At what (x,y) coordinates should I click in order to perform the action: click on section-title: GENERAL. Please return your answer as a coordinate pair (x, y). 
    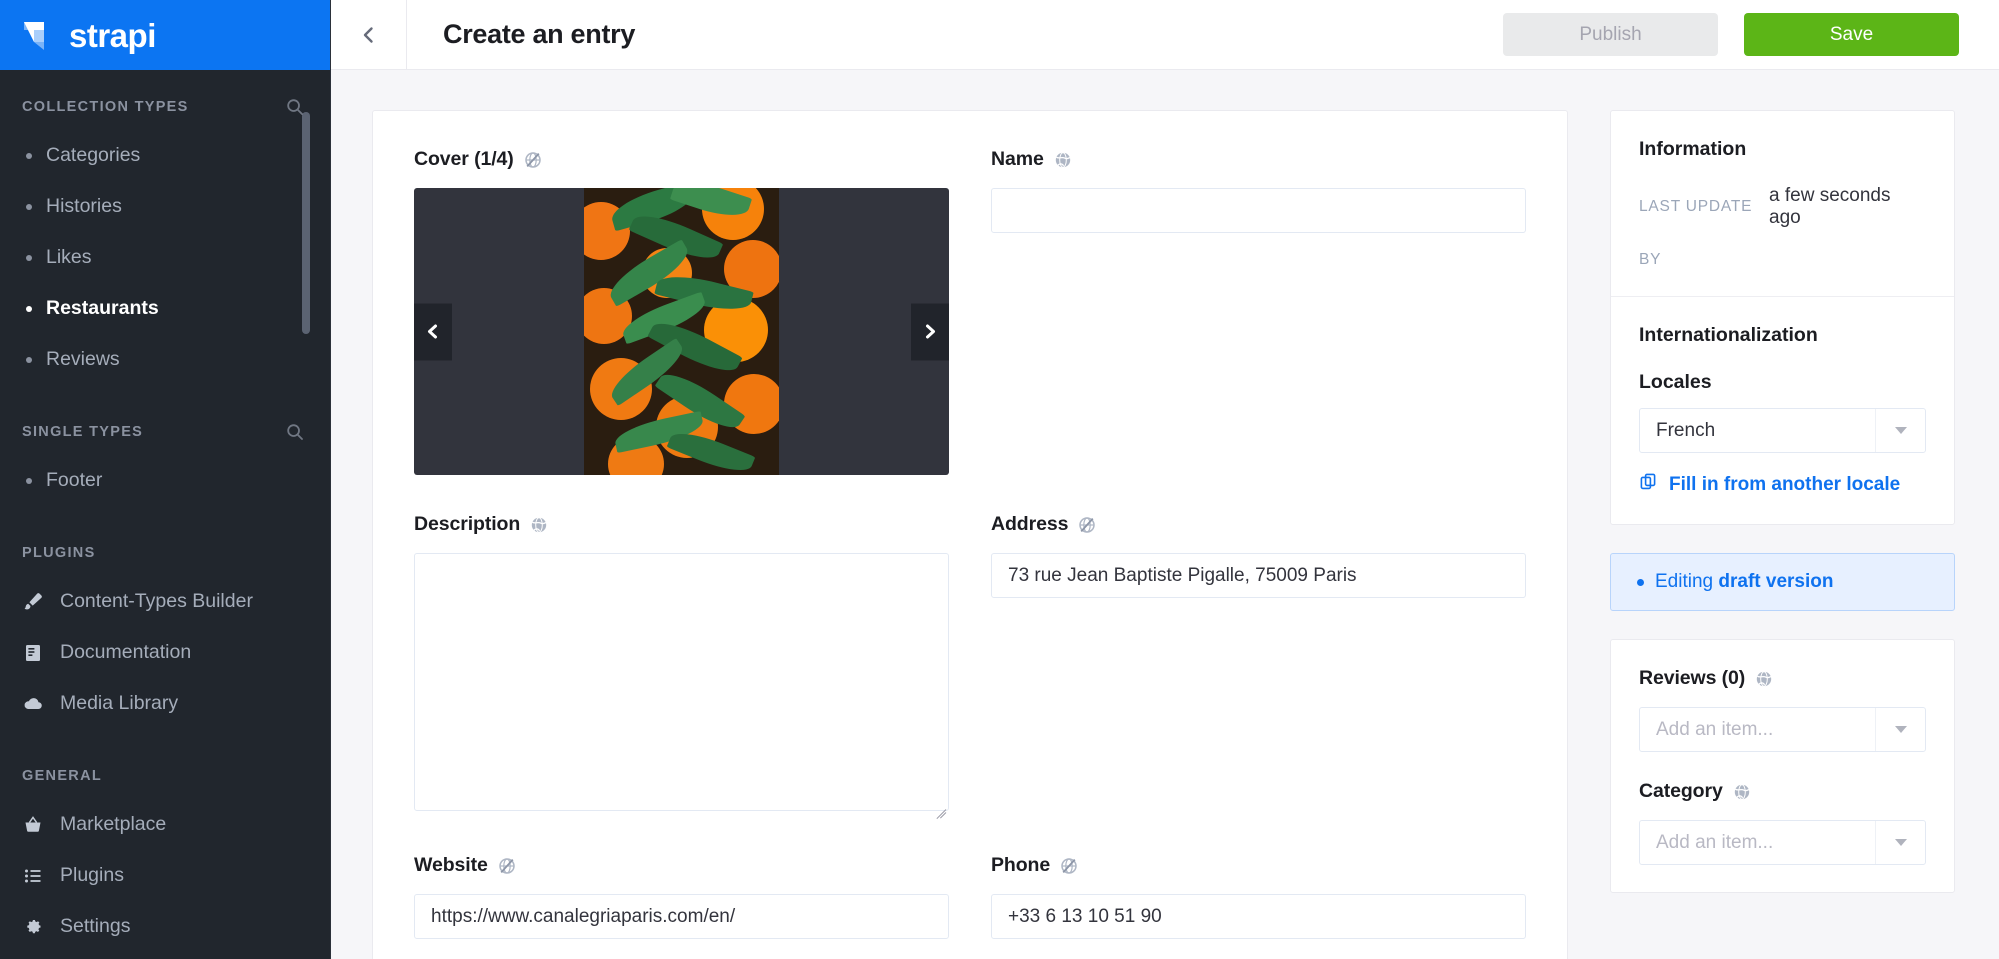
    Looking at the image, I should click on (62, 776).